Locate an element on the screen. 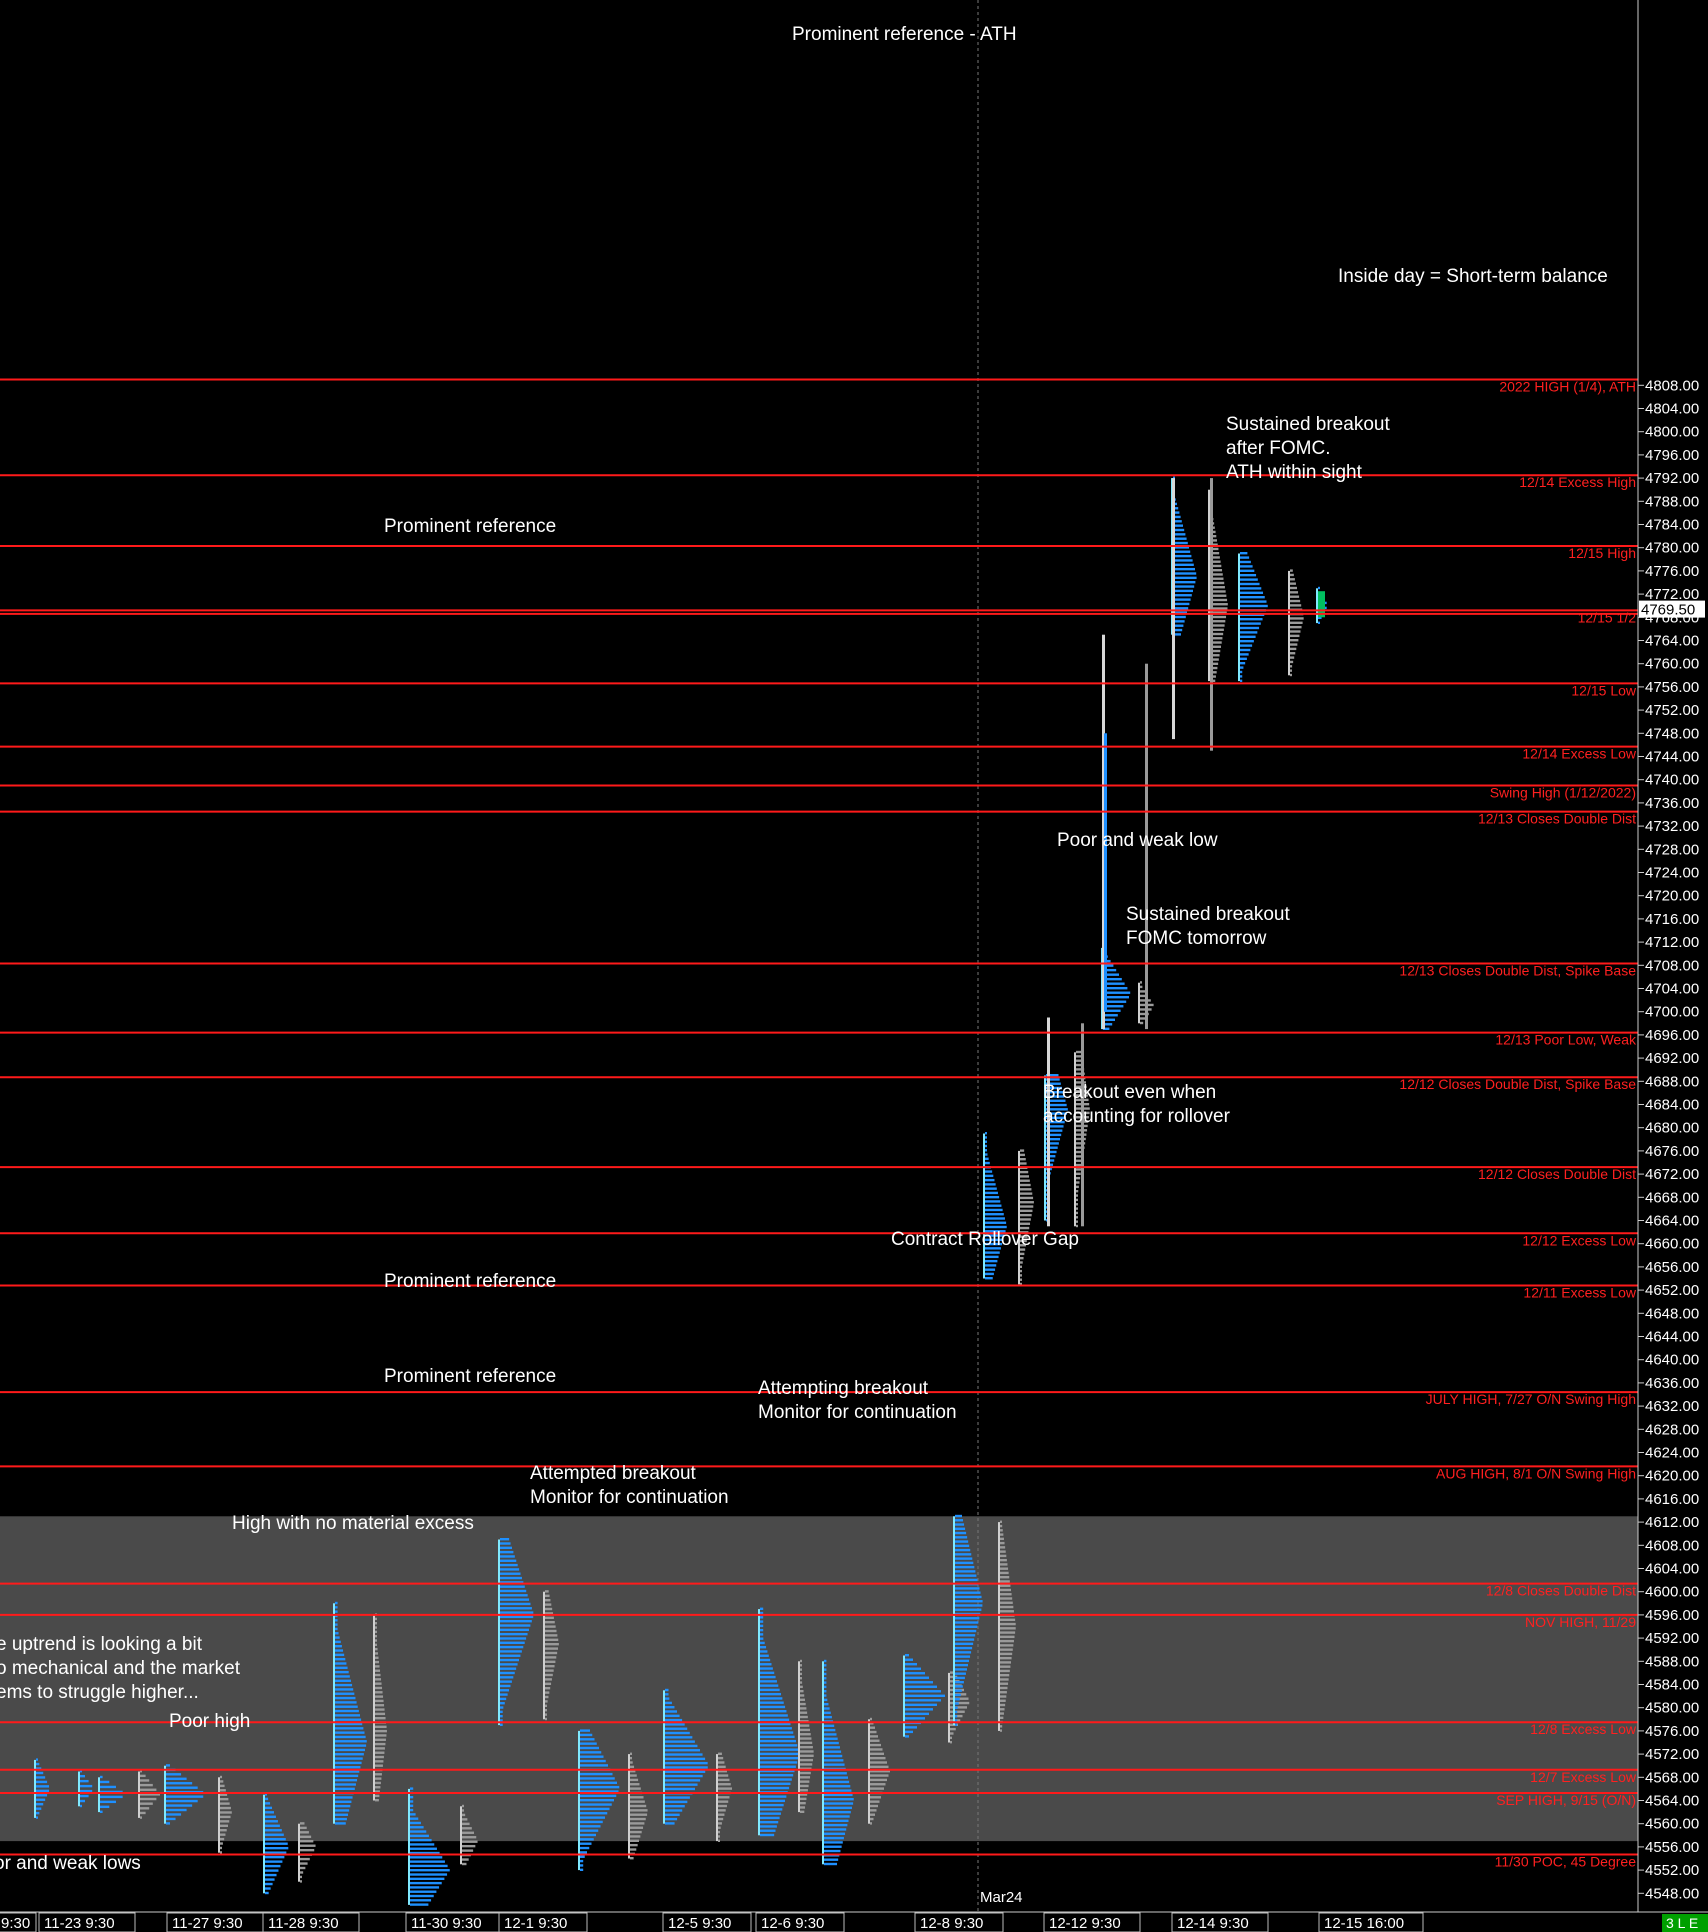 This screenshot has height=1932, width=1708. annotation-text: Prominent reference - ATH is located at coordinates (904, 34).